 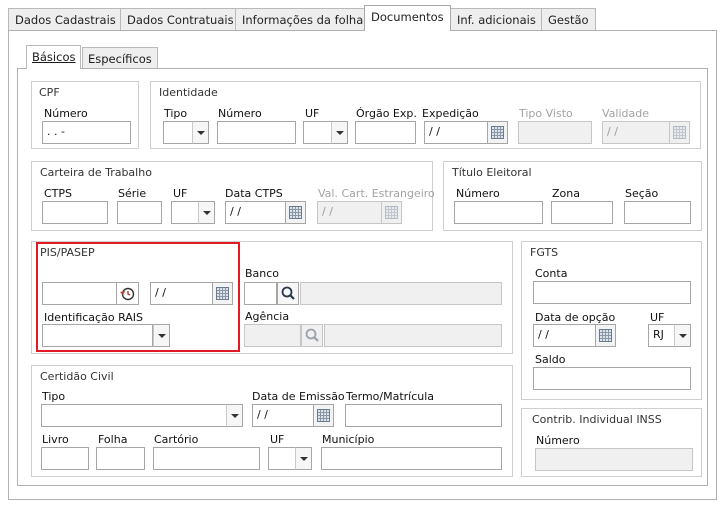 What do you see at coordinates (411, 458) in the screenshot?
I see `certidao-municipio-input` at bounding box center [411, 458].